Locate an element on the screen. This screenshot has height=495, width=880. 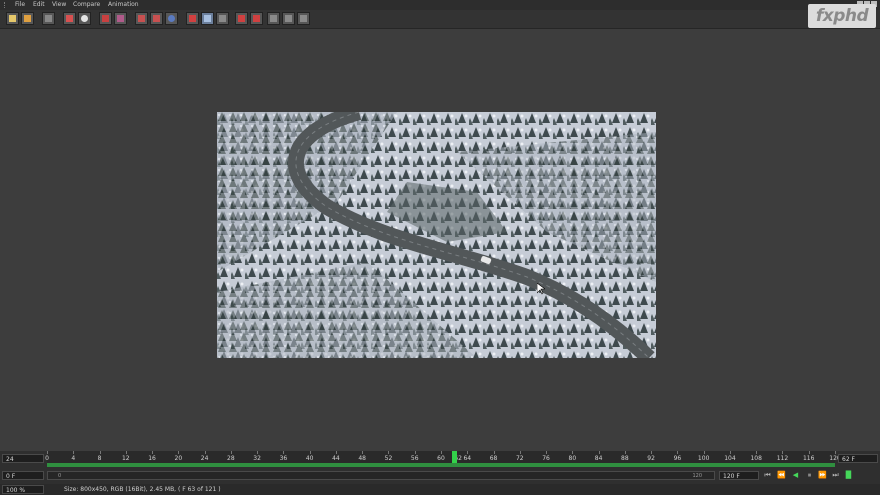
fxphd-logo: fxphd is located at coordinates (842, 16).